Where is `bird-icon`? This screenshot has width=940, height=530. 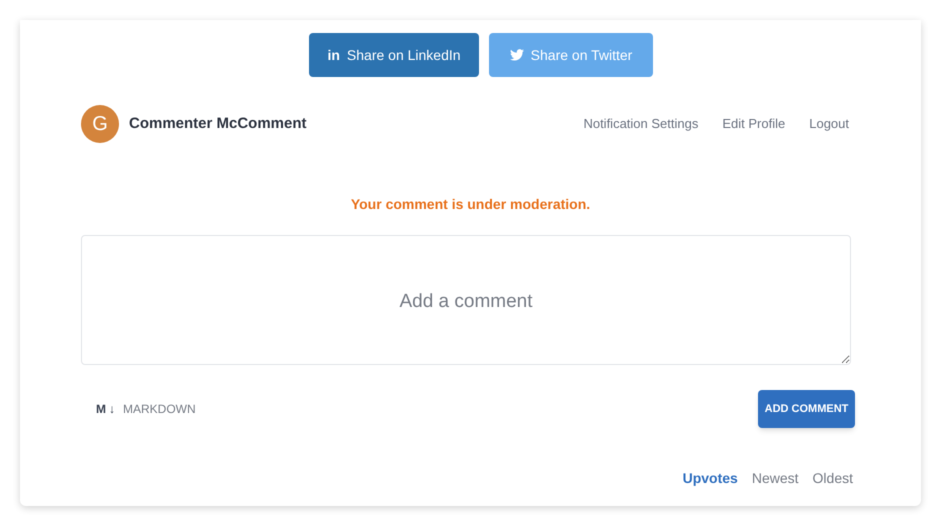 bird-icon is located at coordinates (517, 55).